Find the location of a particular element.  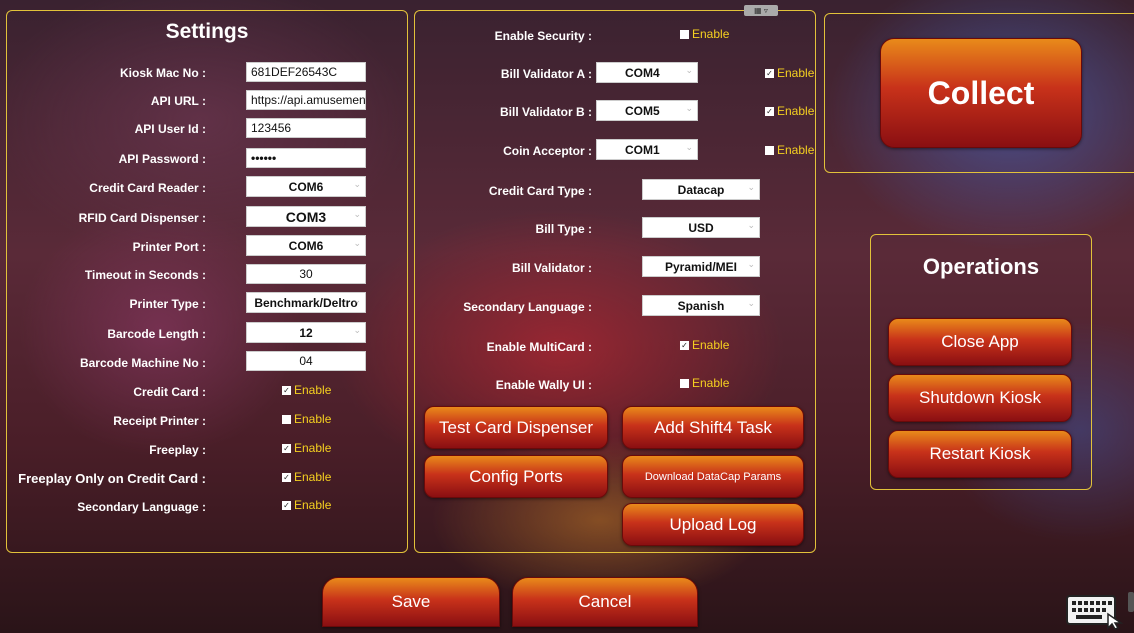

window-grip: ▦ ▿ is located at coordinates (761, 10).